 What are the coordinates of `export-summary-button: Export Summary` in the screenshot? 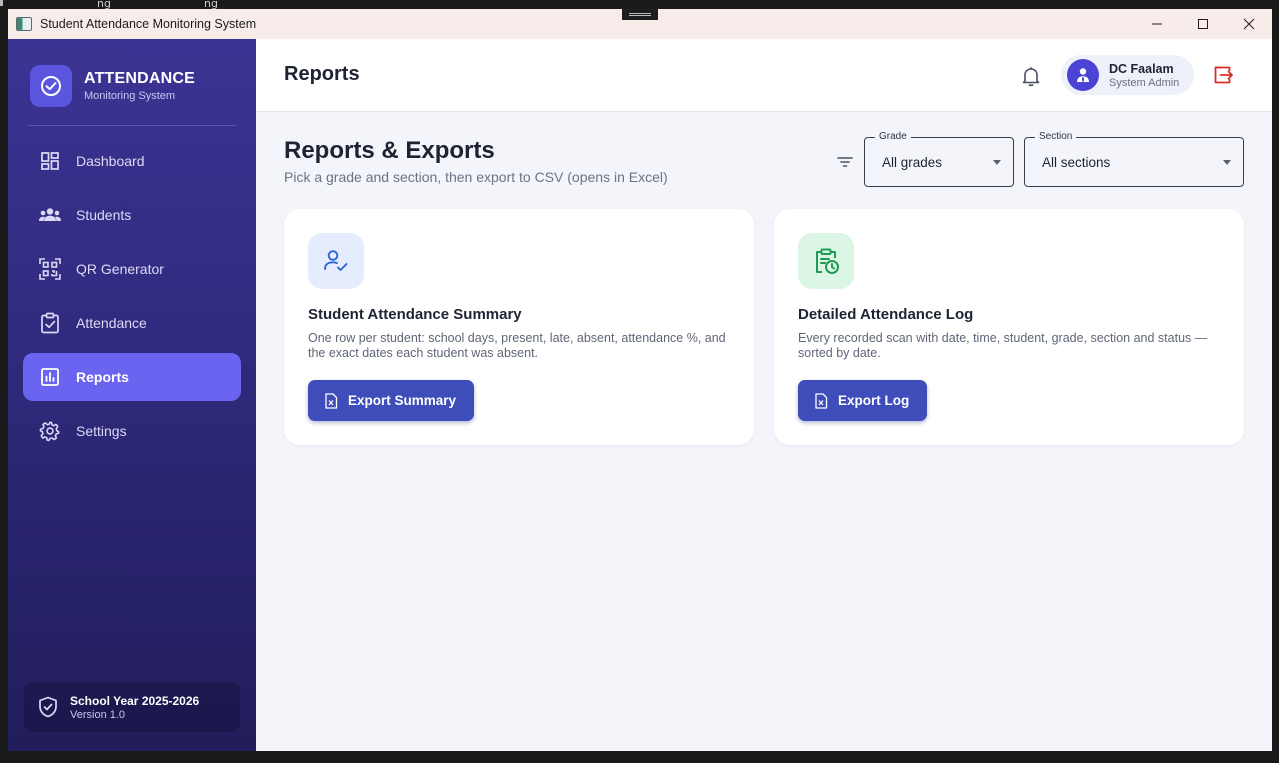 It's located at (391, 400).